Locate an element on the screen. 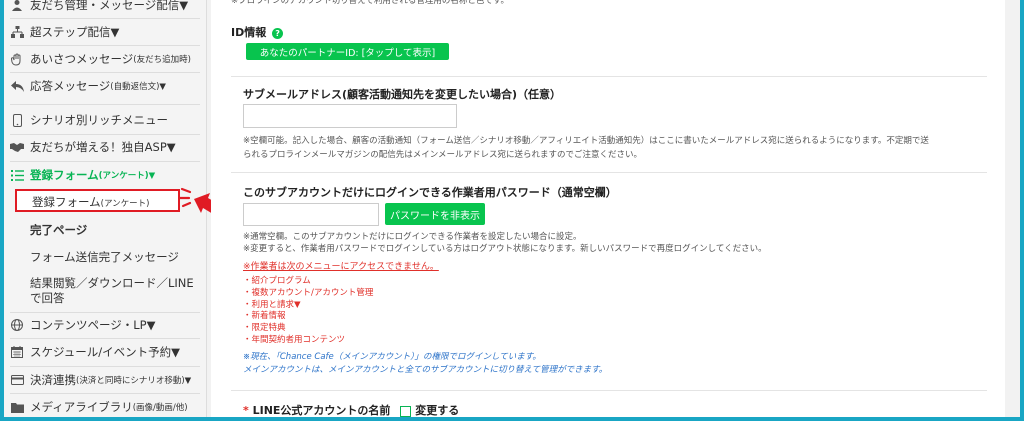  list-item: ・新着情報 is located at coordinates (264, 316).